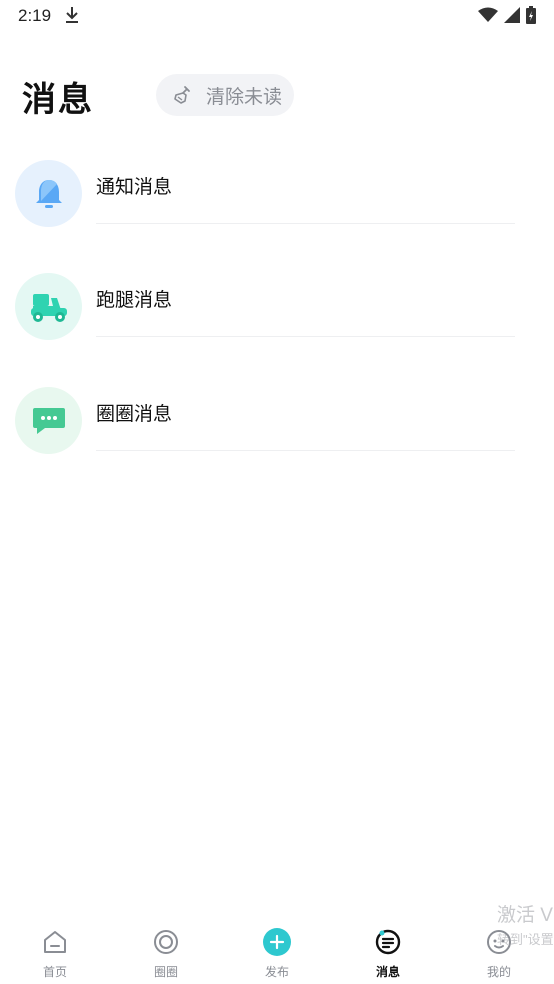 The height and width of the screenshot is (984, 554). I want to click on system-icons, so click(507, 15).